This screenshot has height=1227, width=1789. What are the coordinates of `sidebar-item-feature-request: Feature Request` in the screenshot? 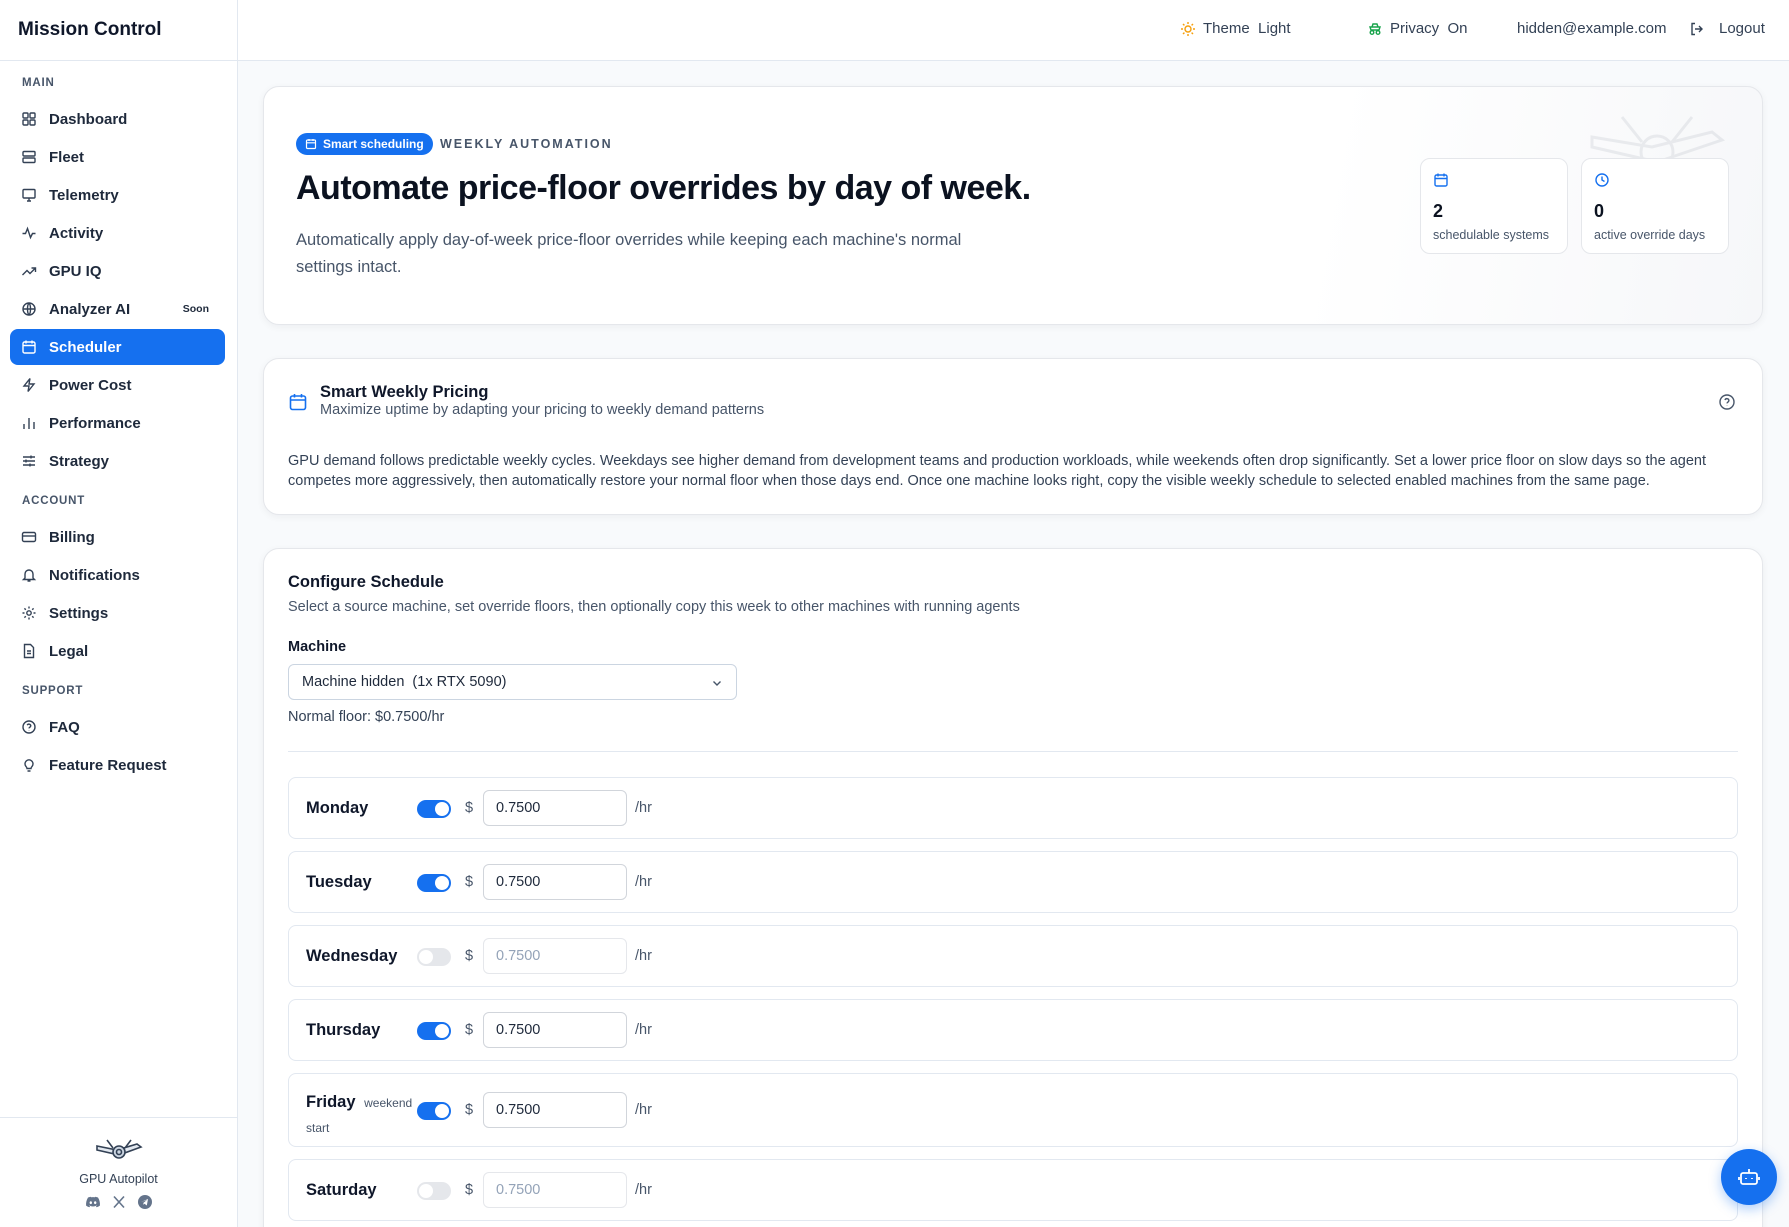 It's located at (117, 765).